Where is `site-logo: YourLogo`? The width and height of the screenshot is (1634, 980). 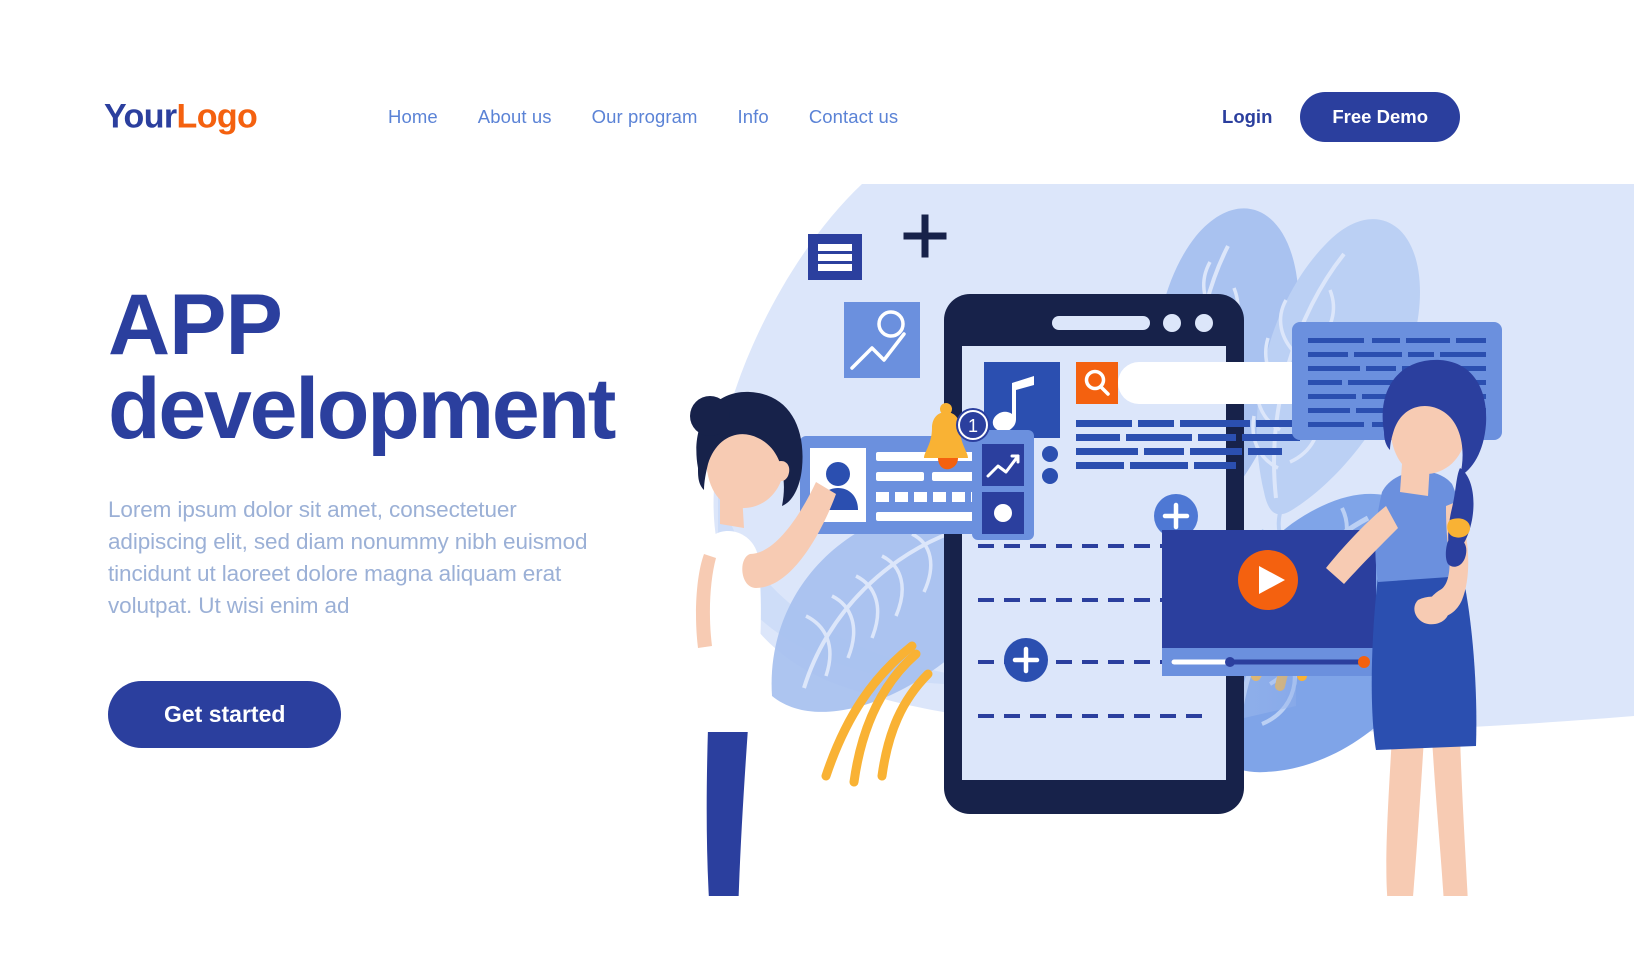 site-logo: YourLogo is located at coordinates (181, 117).